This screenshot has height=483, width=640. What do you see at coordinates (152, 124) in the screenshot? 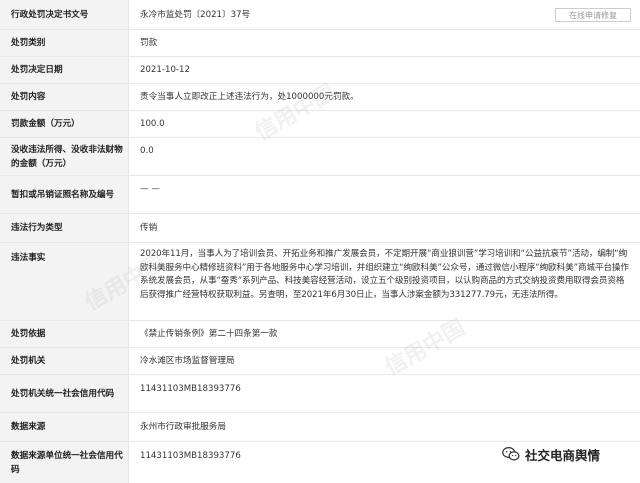
I see `value-fine-amount: 100.0` at bounding box center [152, 124].